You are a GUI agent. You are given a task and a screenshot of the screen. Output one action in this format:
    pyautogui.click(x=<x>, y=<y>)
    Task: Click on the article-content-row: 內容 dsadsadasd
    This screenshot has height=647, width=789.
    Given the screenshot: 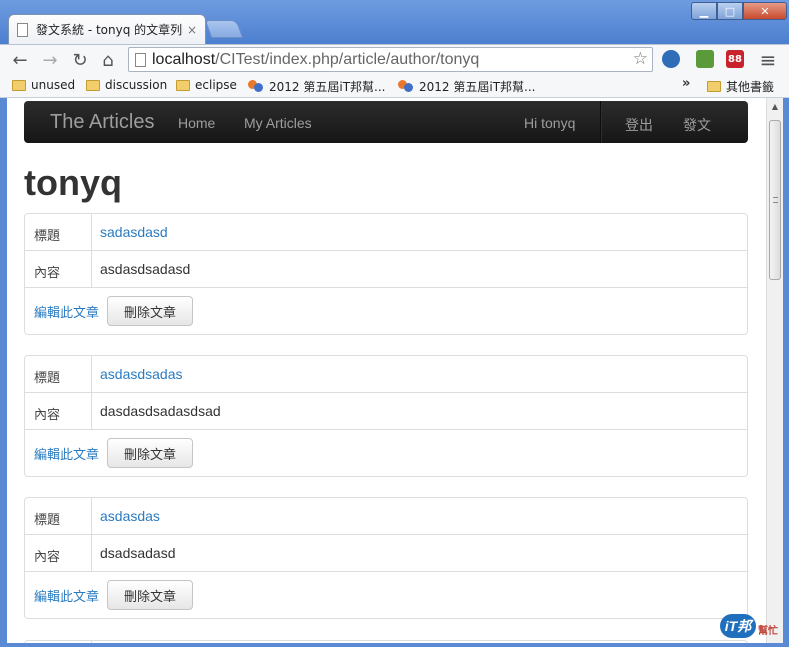 What is the action you would take?
    pyautogui.click(x=386, y=553)
    